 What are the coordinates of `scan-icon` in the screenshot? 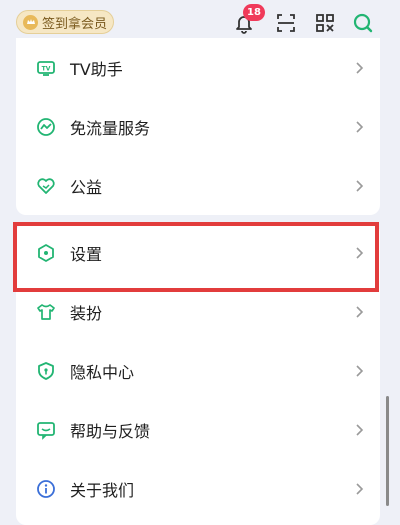 It's located at (286, 23).